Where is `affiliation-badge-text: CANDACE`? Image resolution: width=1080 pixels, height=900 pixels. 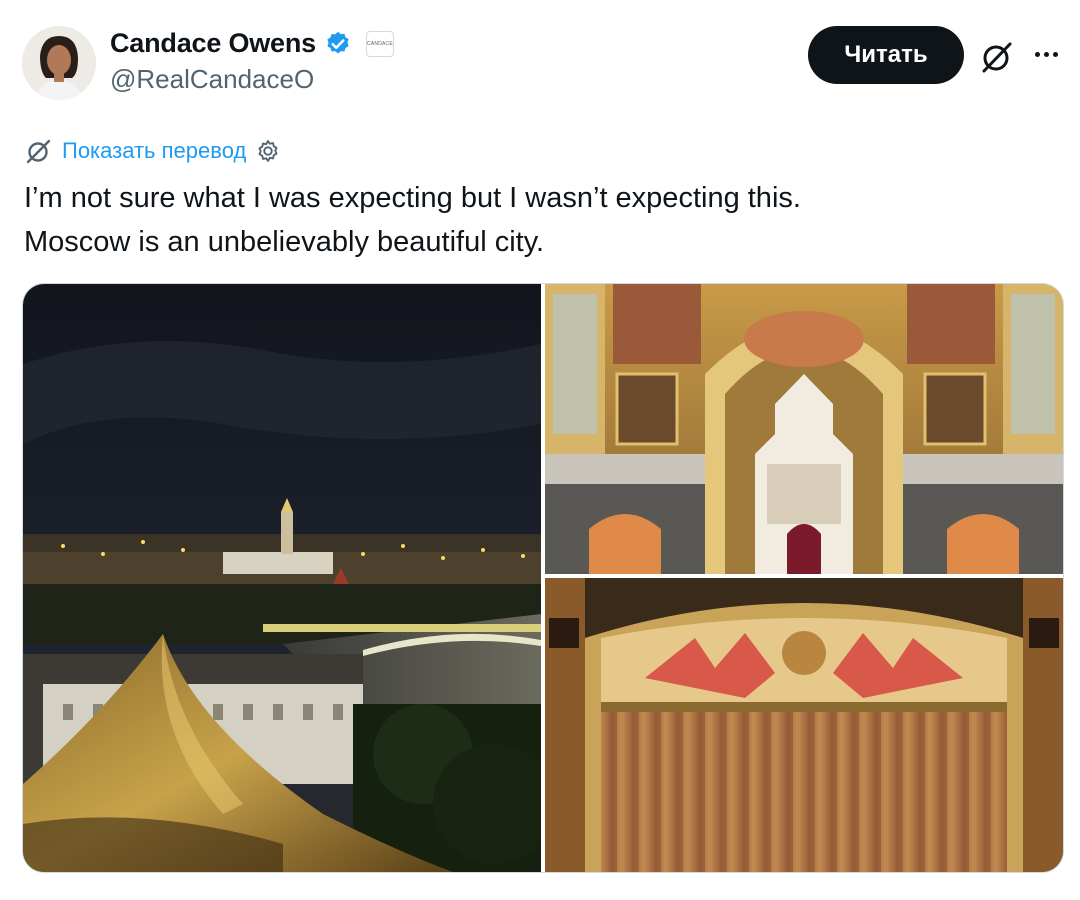
affiliation-badge-text: CANDACE is located at coordinates (380, 43).